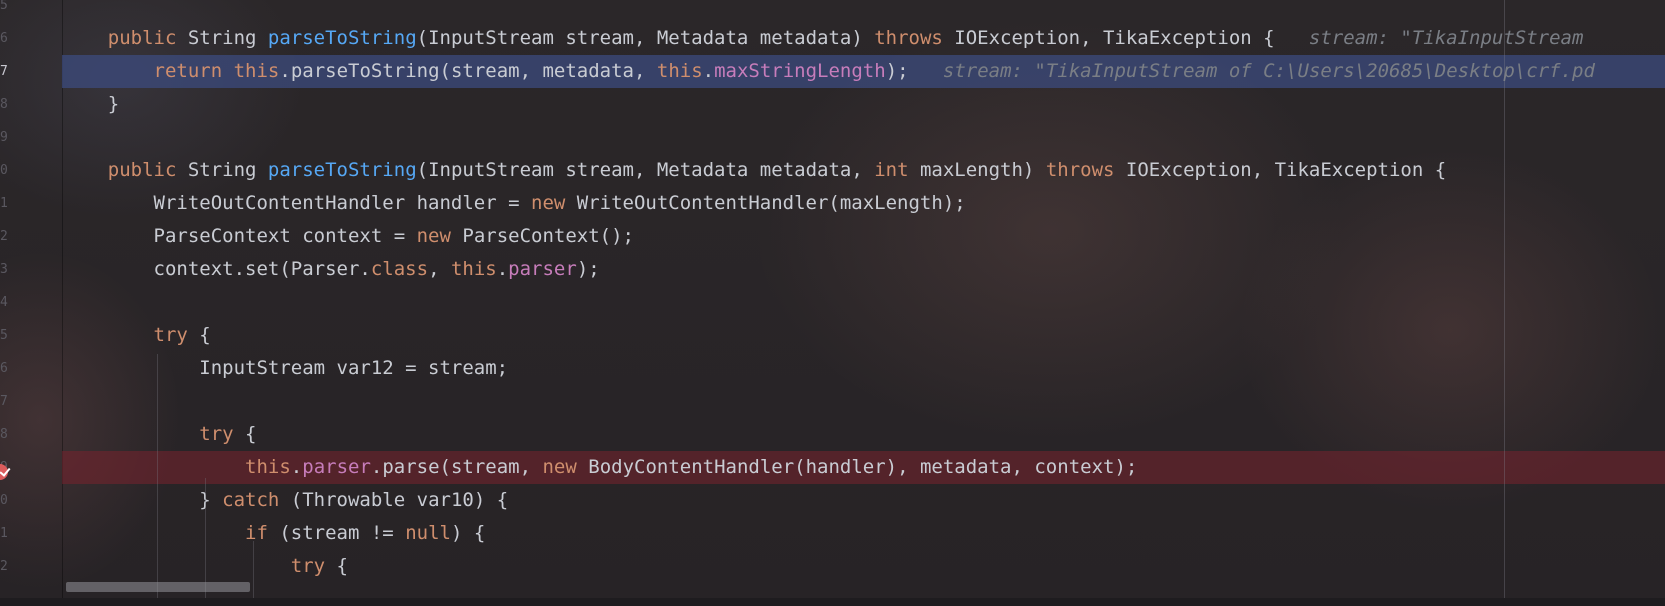  I want to click on horizontal-scrollbar, so click(863, 586).